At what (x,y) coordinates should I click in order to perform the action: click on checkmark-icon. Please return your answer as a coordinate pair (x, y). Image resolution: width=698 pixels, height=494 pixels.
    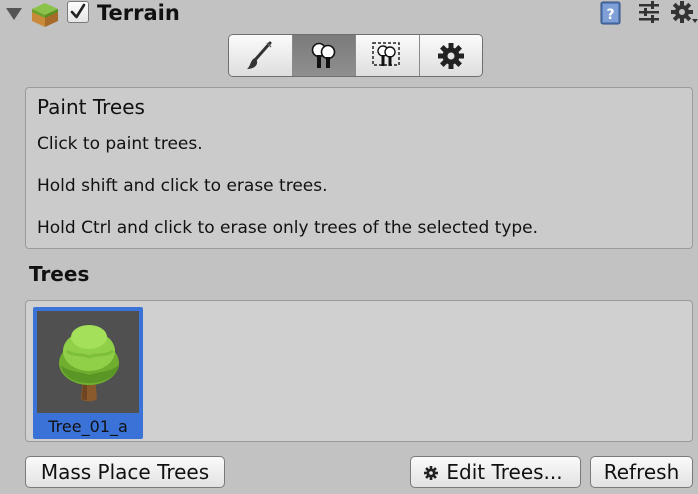
    Looking at the image, I should click on (78, 11).